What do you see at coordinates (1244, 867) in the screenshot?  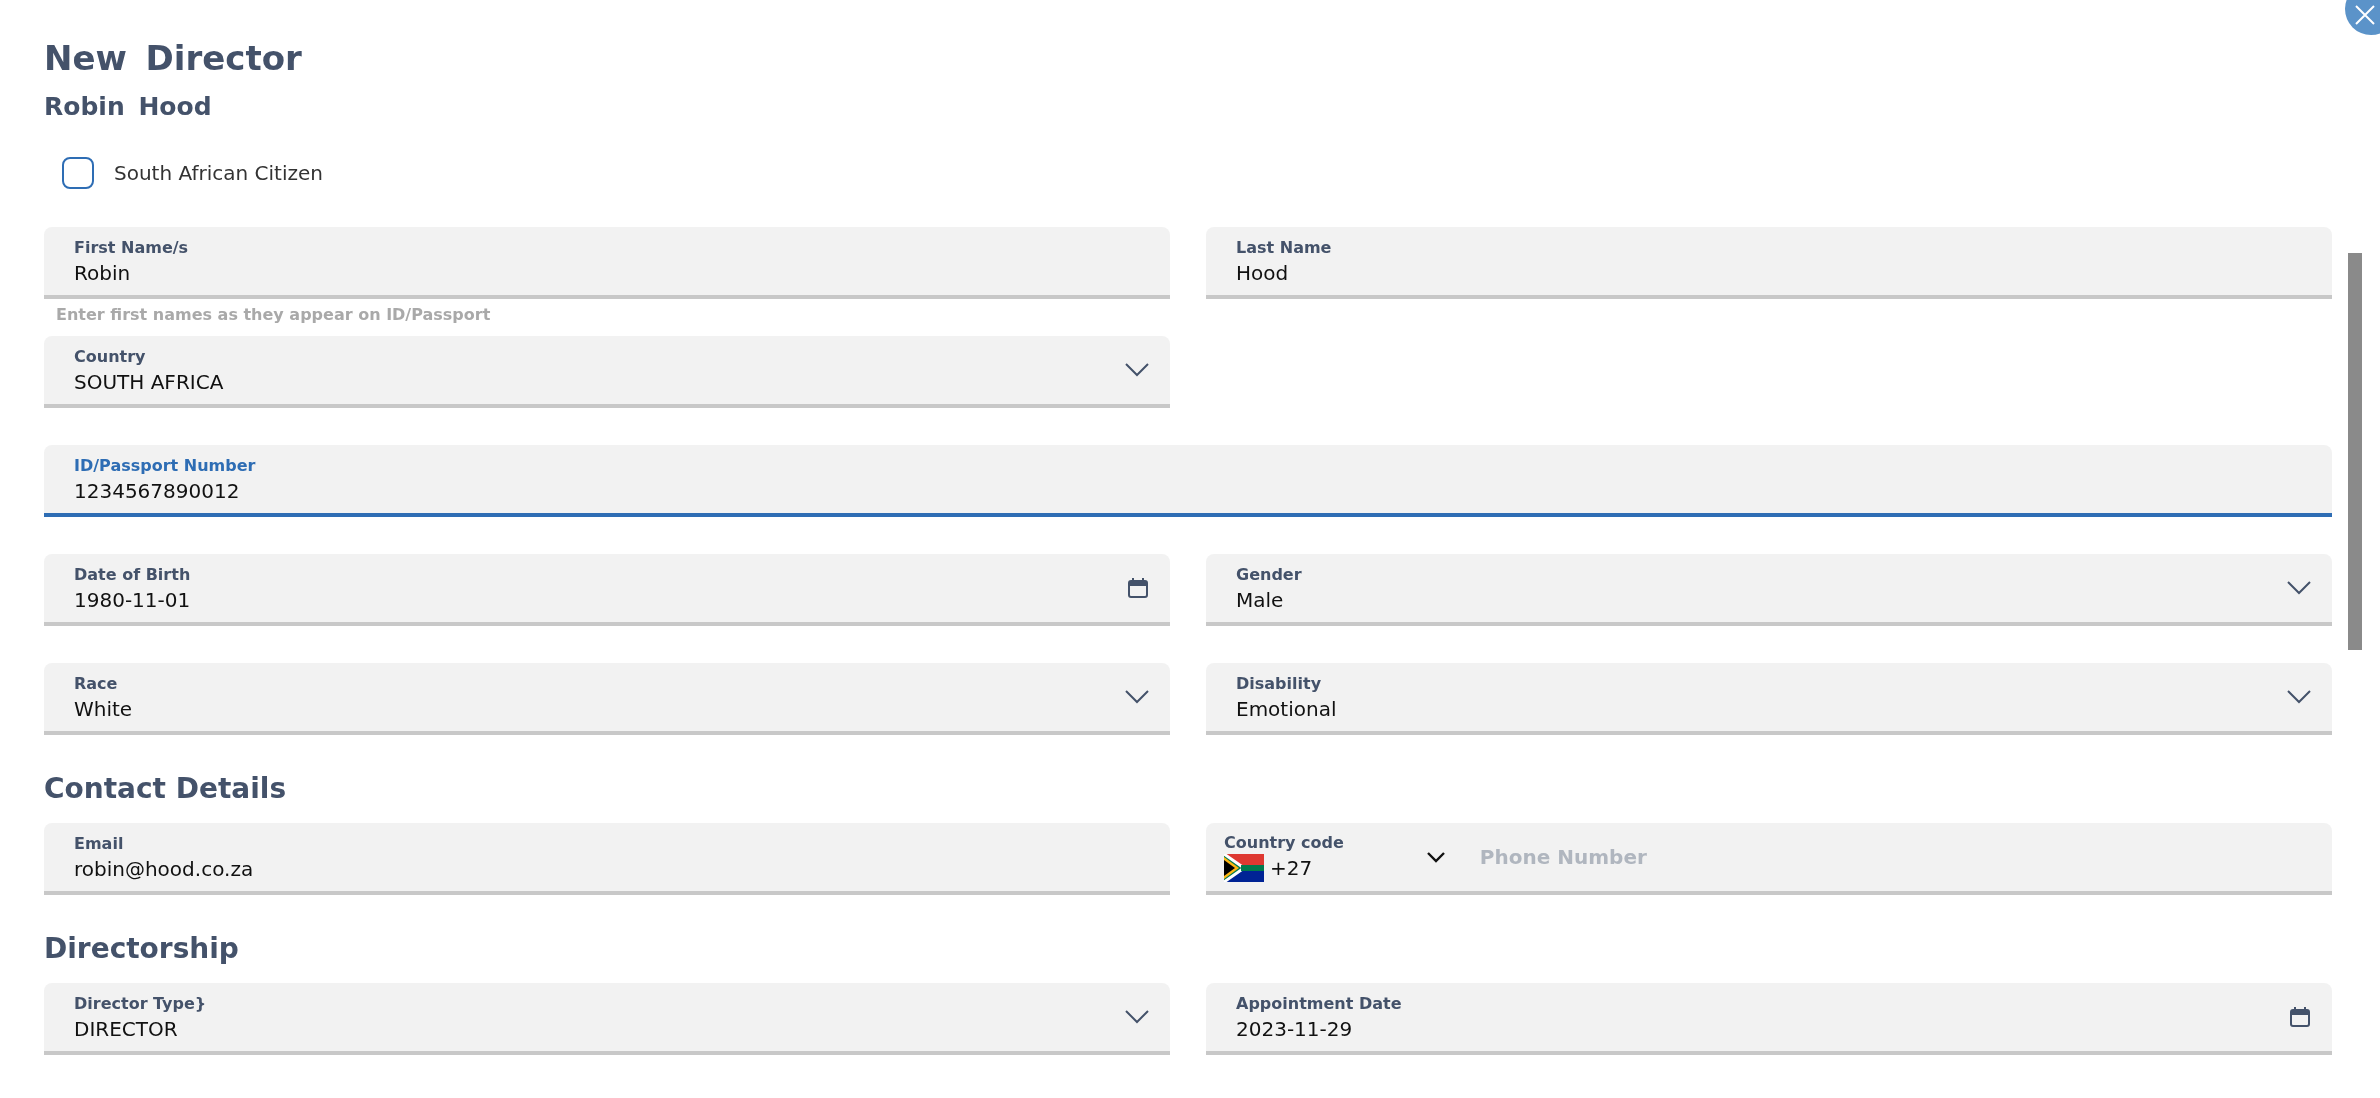 I see `flag-icon` at bounding box center [1244, 867].